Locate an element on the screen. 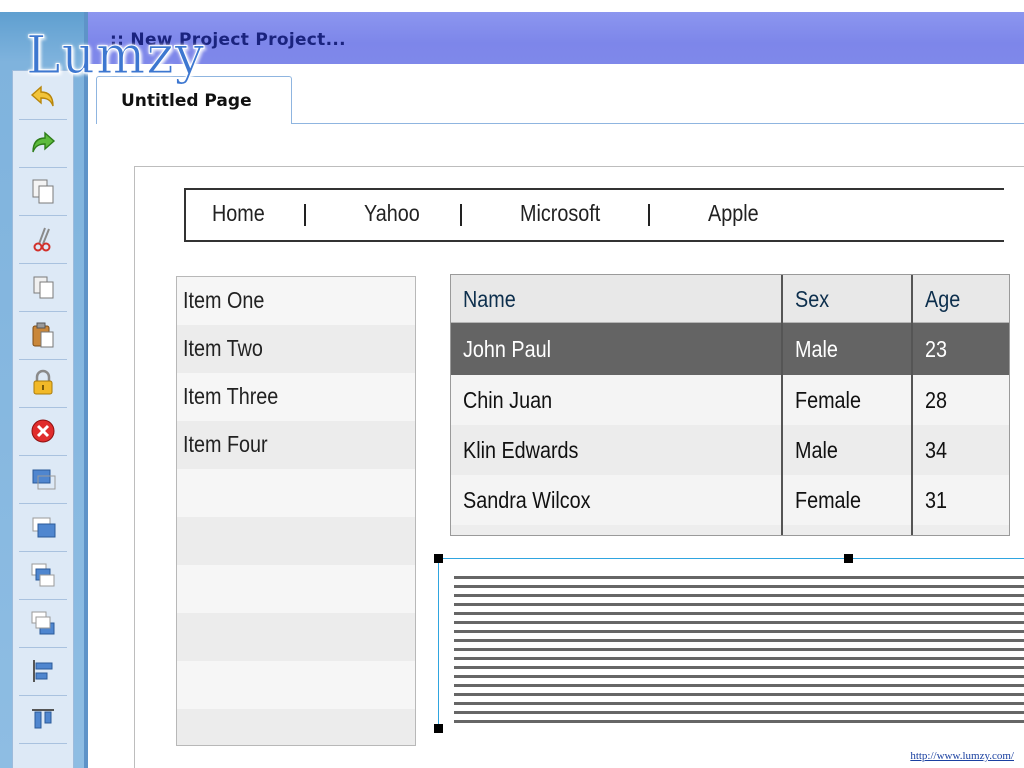 The image size is (1024, 768). cell-name: Klin Edwards is located at coordinates (521, 450).